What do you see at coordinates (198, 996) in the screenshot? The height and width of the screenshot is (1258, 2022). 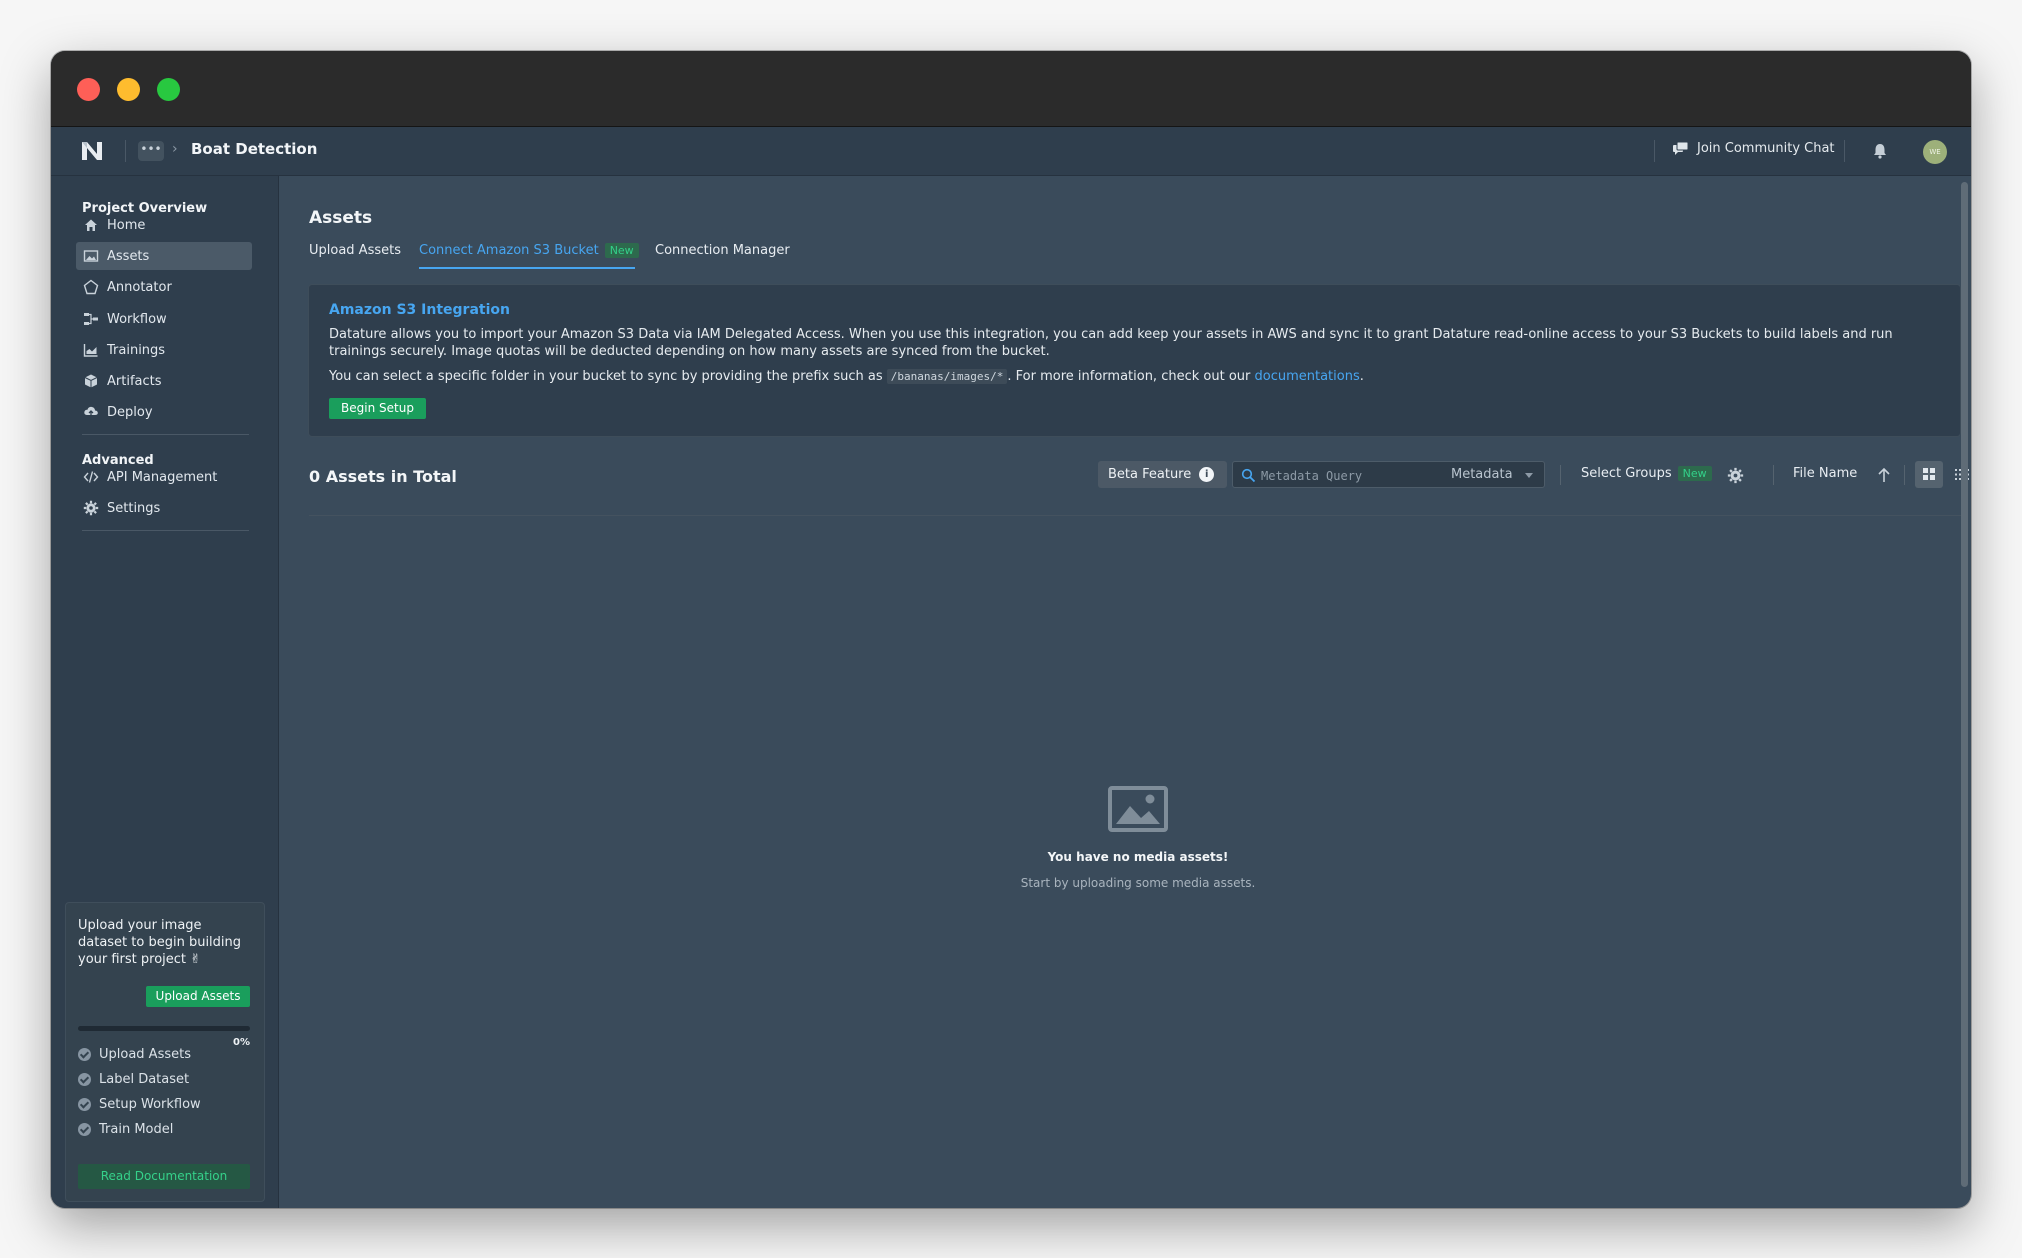 I see `upload-assets-button: Upload Assets` at bounding box center [198, 996].